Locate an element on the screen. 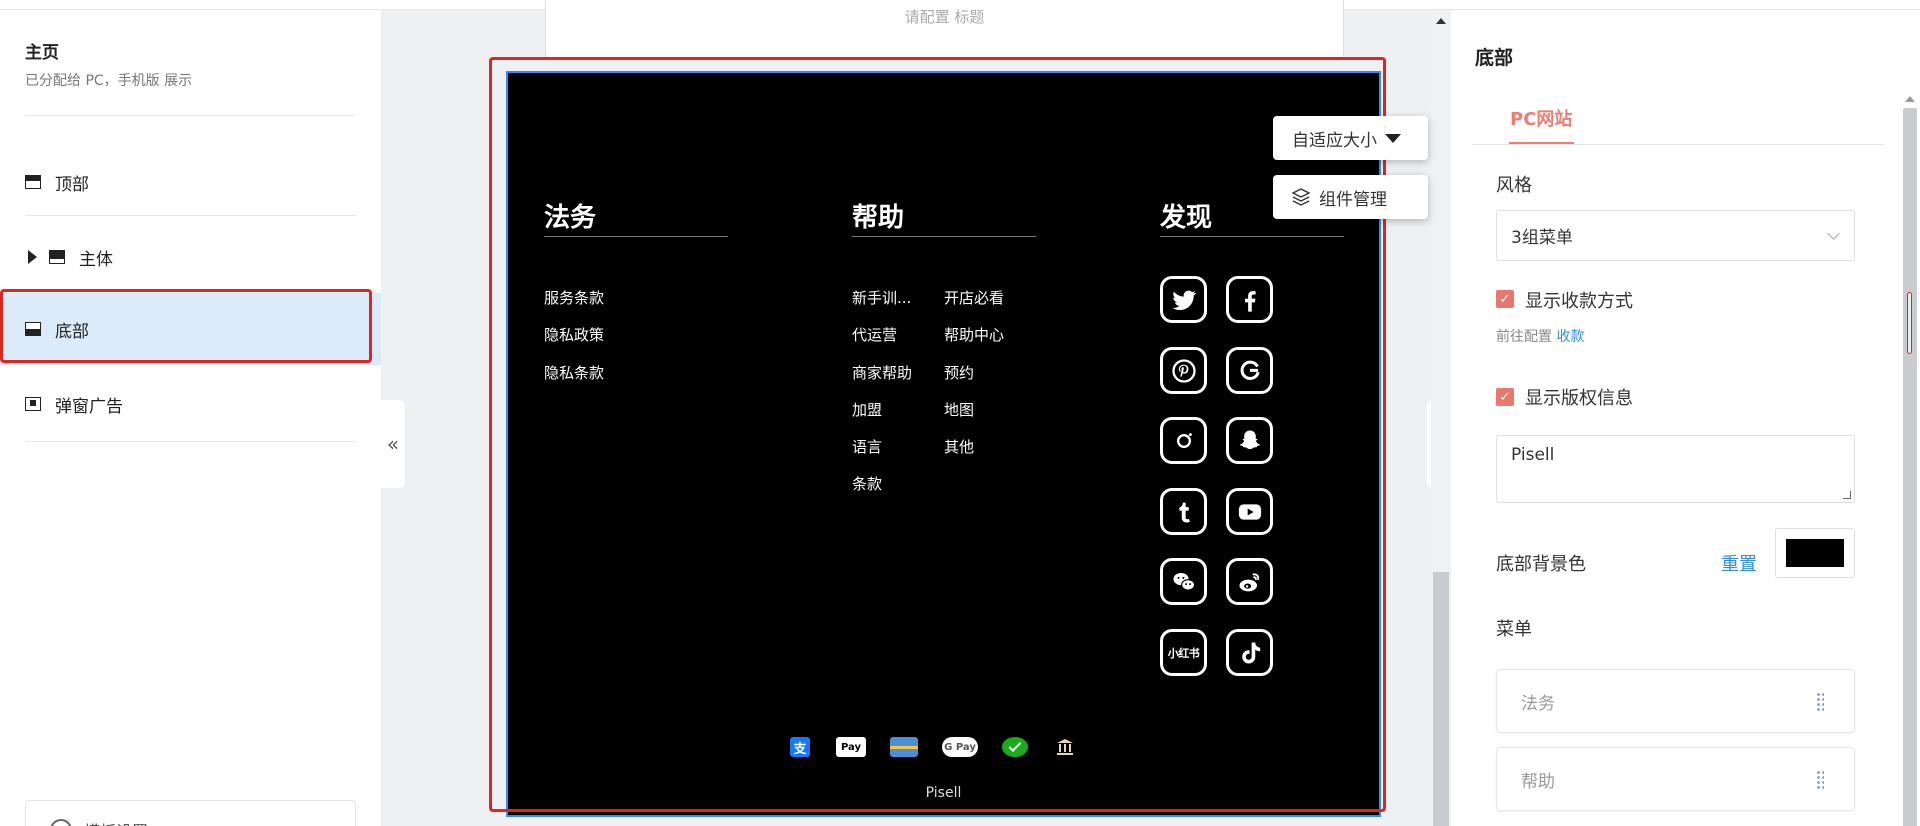  component-manage-label: 组件管理 is located at coordinates (1353, 199).